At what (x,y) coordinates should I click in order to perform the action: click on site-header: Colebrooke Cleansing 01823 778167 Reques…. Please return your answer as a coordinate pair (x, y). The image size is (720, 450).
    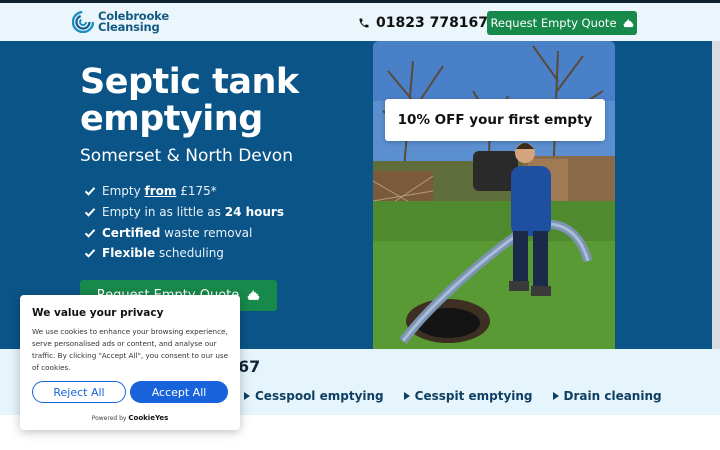
    Looking at the image, I should click on (360, 22).